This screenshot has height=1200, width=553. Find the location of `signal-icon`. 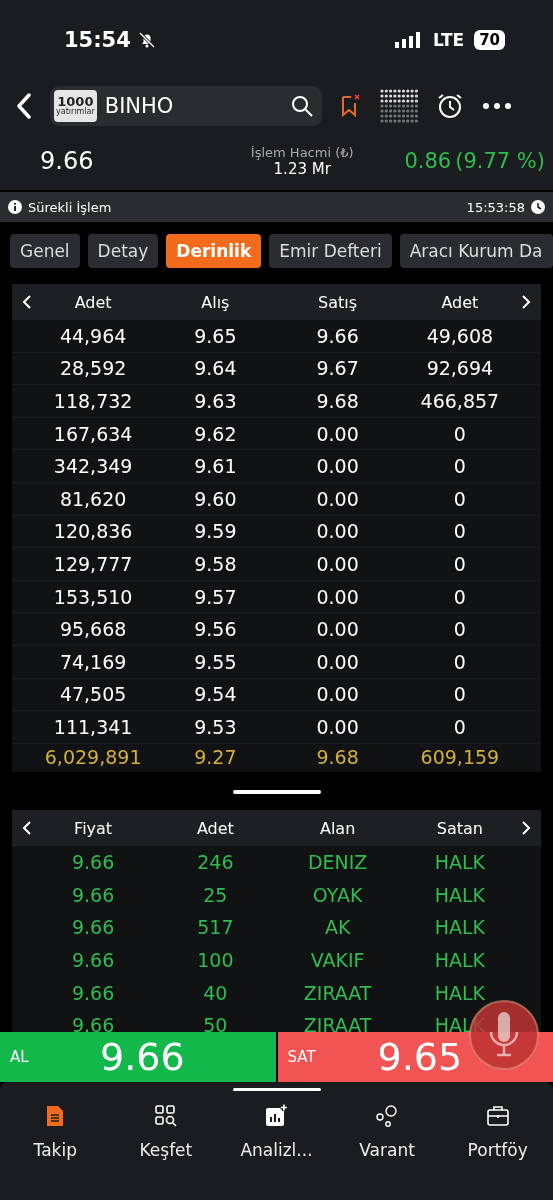

signal-icon is located at coordinates (407, 40).